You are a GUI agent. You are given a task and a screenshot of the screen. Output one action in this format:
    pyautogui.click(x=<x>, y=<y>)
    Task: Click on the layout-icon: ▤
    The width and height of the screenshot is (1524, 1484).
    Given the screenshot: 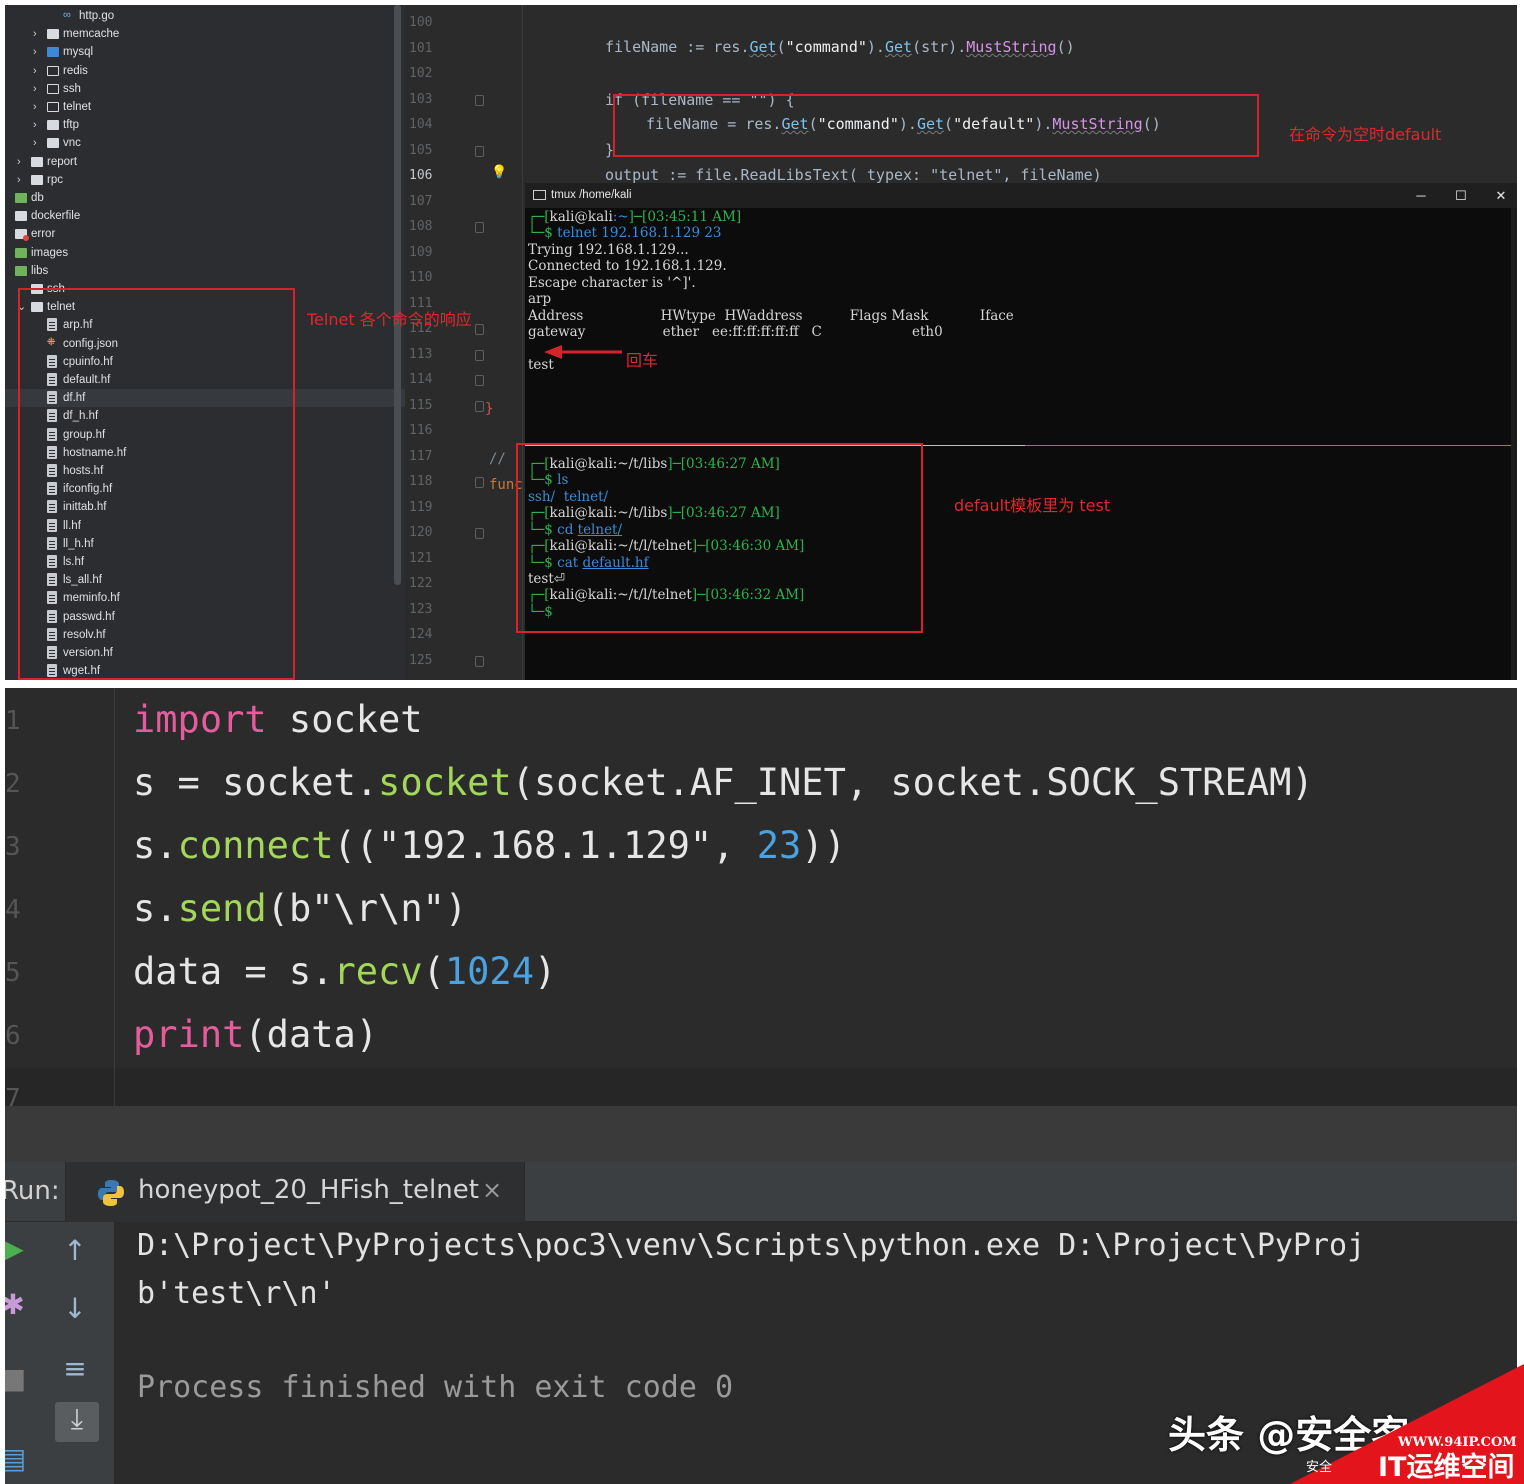 What is the action you would take?
    pyautogui.click(x=19, y=1458)
    